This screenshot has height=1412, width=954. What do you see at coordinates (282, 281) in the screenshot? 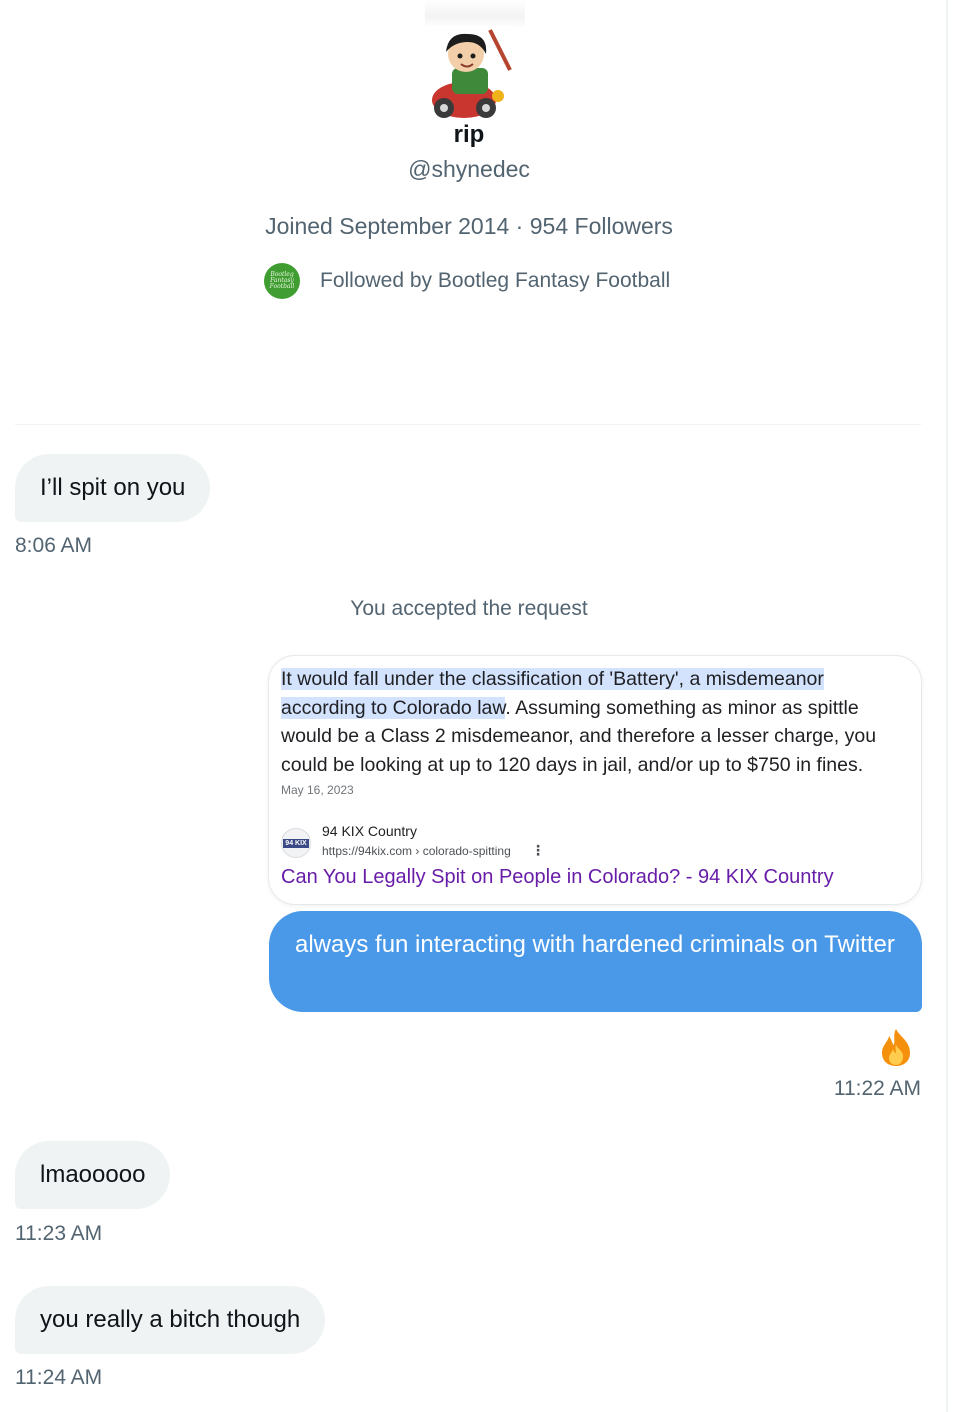
I see `bootleg-fantasy-football-logo: Bootleg Fantasy Football` at bounding box center [282, 281].